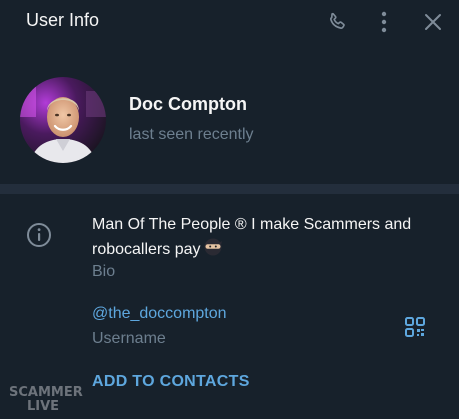 The image size is (459, 419). I want to click on panel-title: User Info, so click(63, 20).